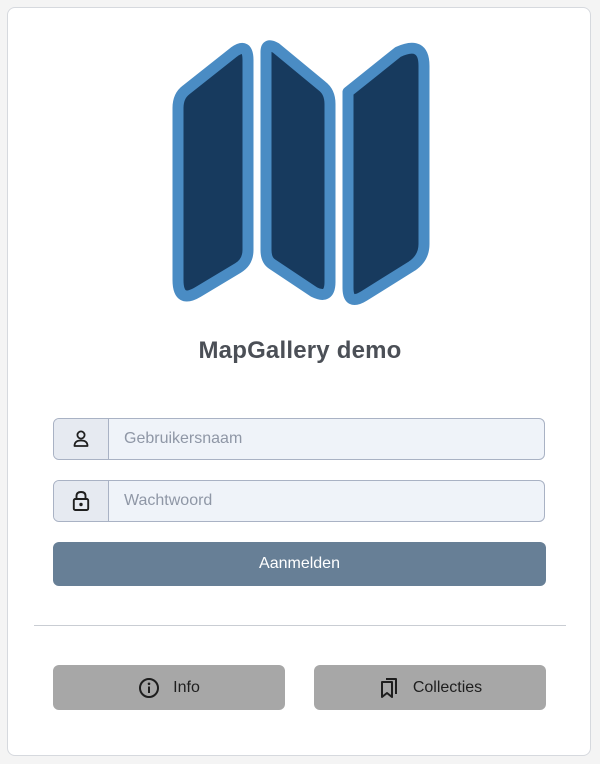  I want to click on login-button: Aanmelden, so click(299, 564).